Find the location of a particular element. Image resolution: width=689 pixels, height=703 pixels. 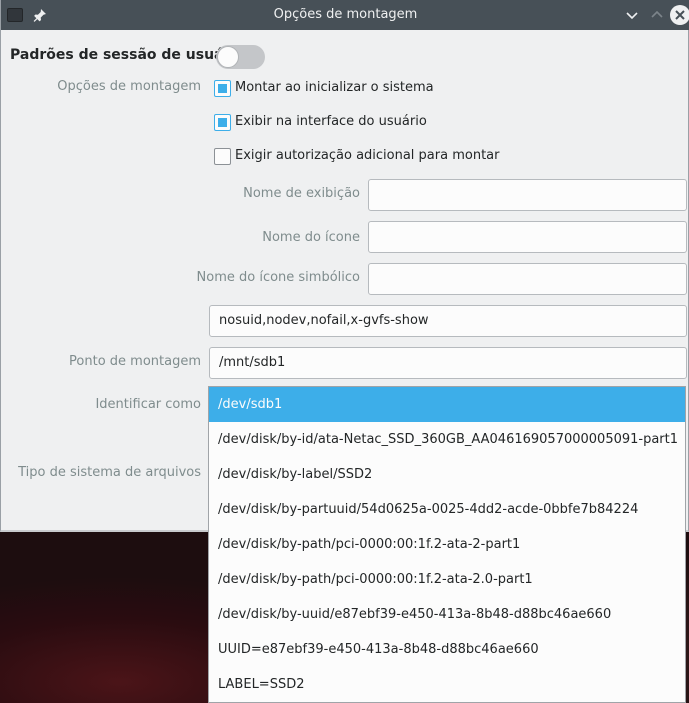

show-in-ui-checkbox is located at coordinates (222, 122).